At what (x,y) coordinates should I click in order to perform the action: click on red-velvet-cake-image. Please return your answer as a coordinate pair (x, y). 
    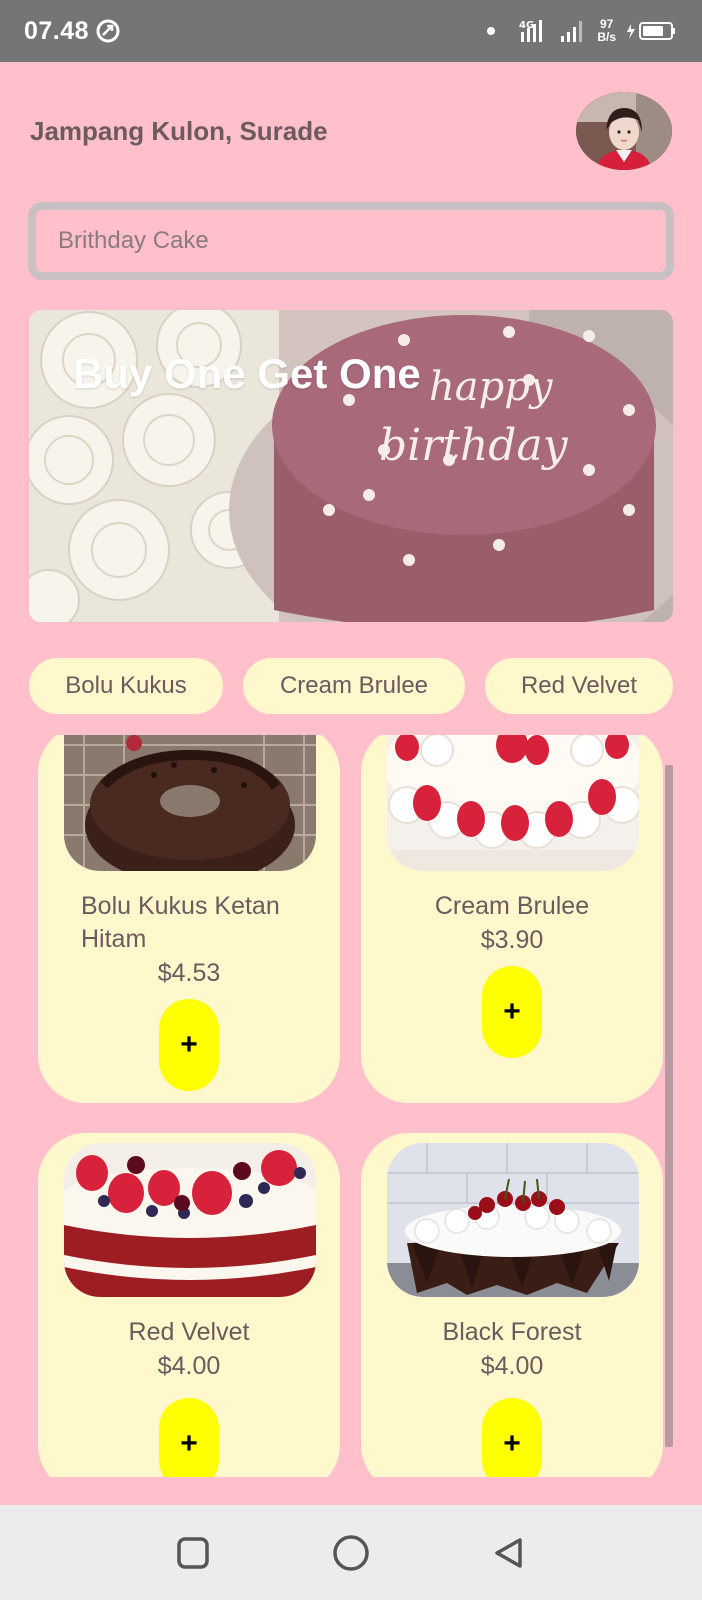
    Looking at the image, I should click on (190, 1220).